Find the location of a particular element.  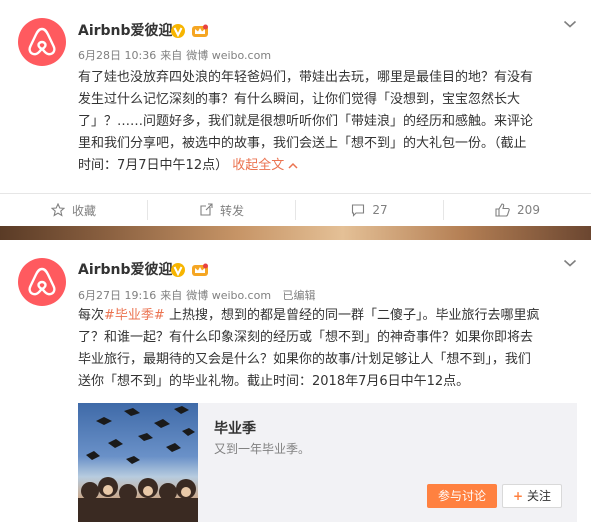

post-meta: 6月27日 19:16 来自 微博 weibo.com 已编辑 is located at coordinates (199, 296).